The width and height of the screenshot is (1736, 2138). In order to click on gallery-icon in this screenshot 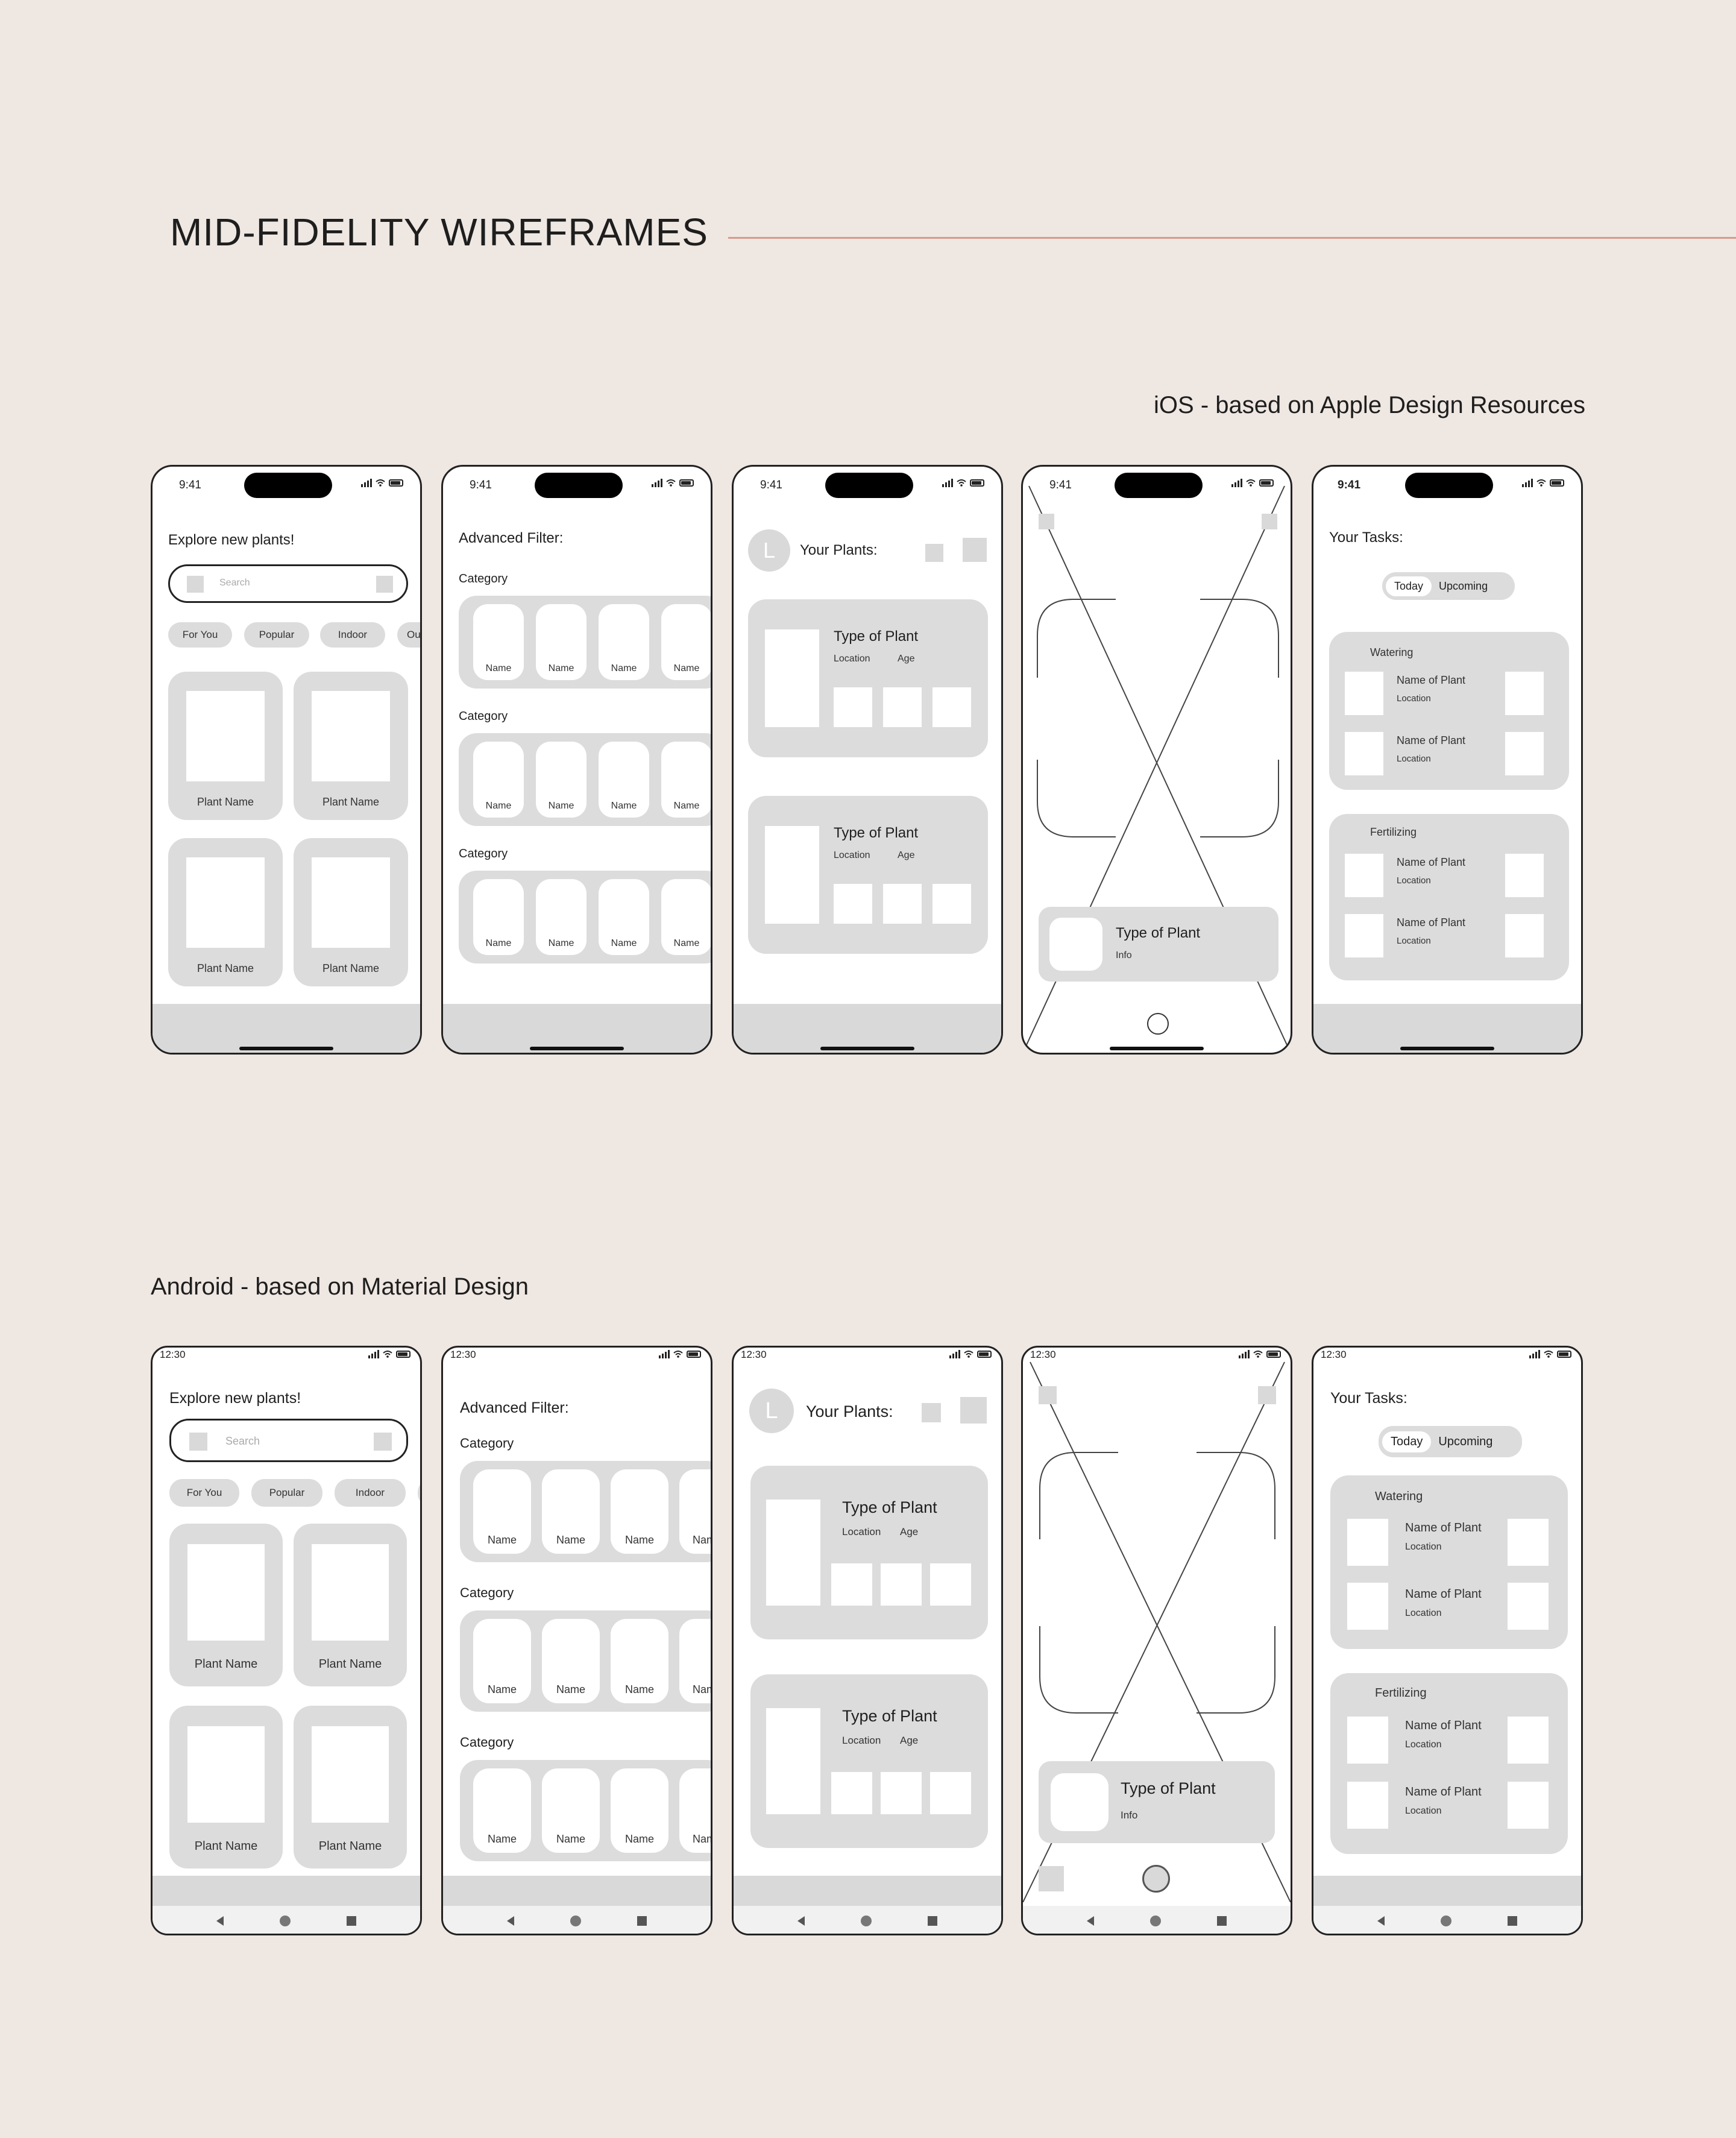, I will do `click(1051, 1879)`.